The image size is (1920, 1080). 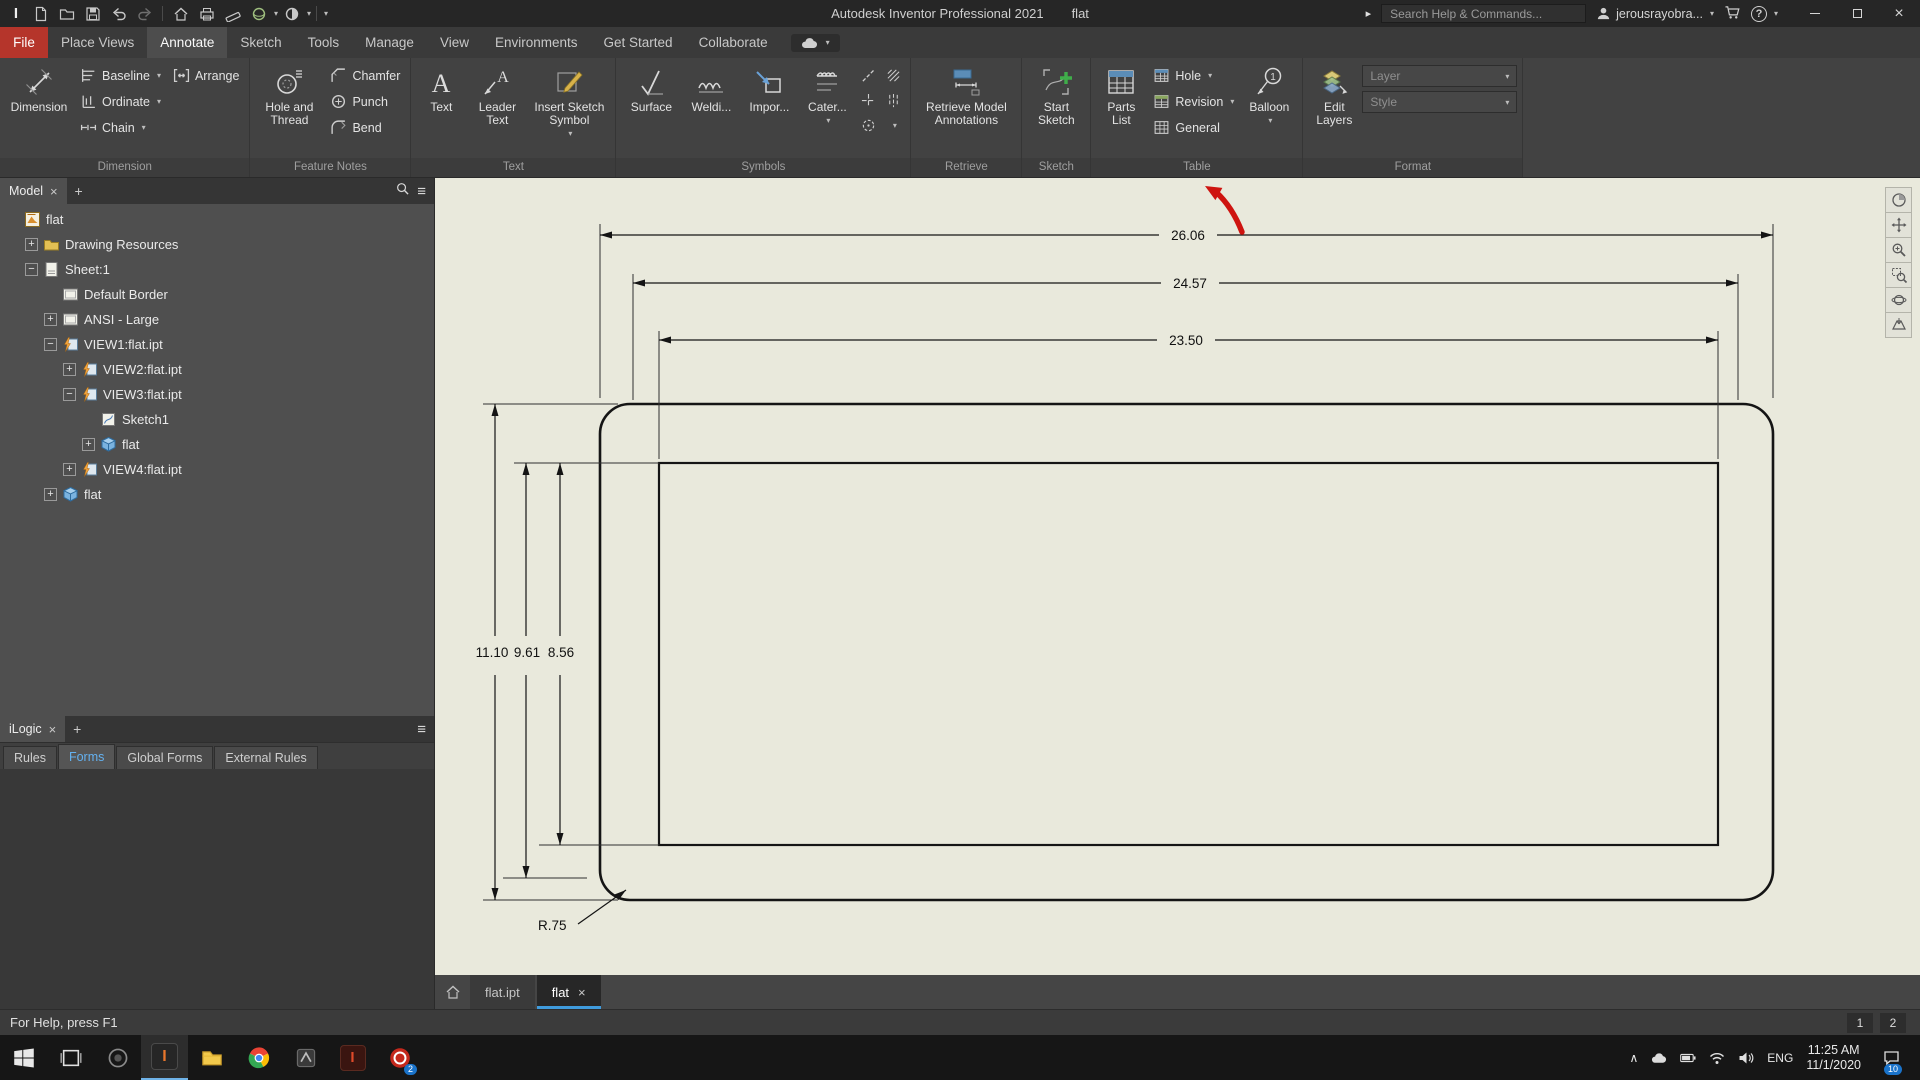 What do you see at coordinates (30, 757) in the screenshot?
I see `ilogic-tab-rules: Rules` at bounding box center [30, 757].